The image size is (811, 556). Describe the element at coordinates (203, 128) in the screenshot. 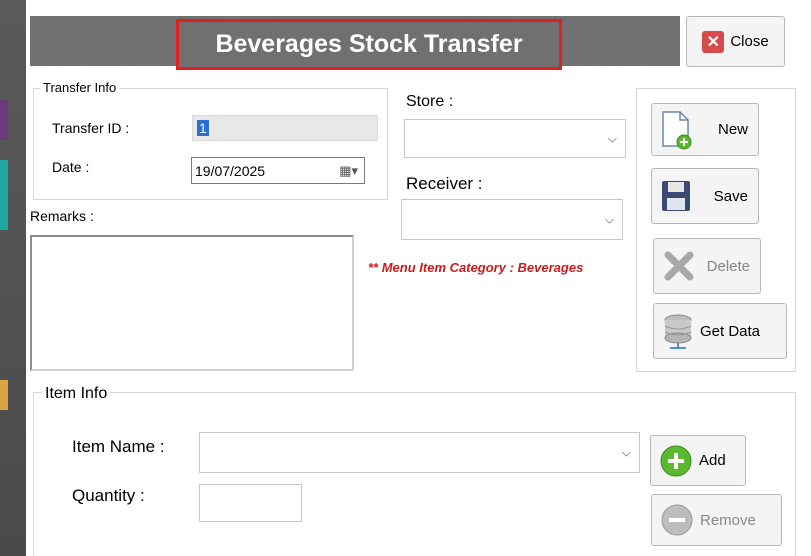

I see `transfer-id-value: 1` at that location.